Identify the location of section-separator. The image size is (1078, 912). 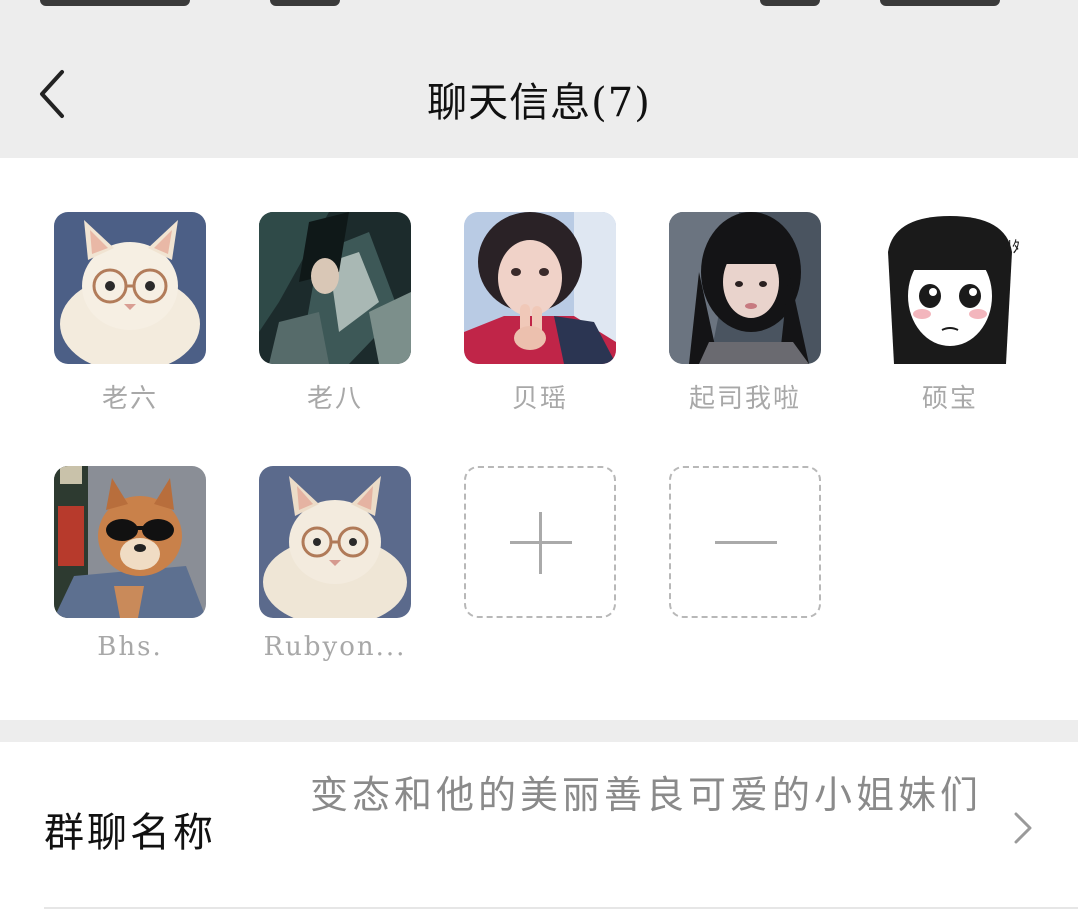
(539, 731).